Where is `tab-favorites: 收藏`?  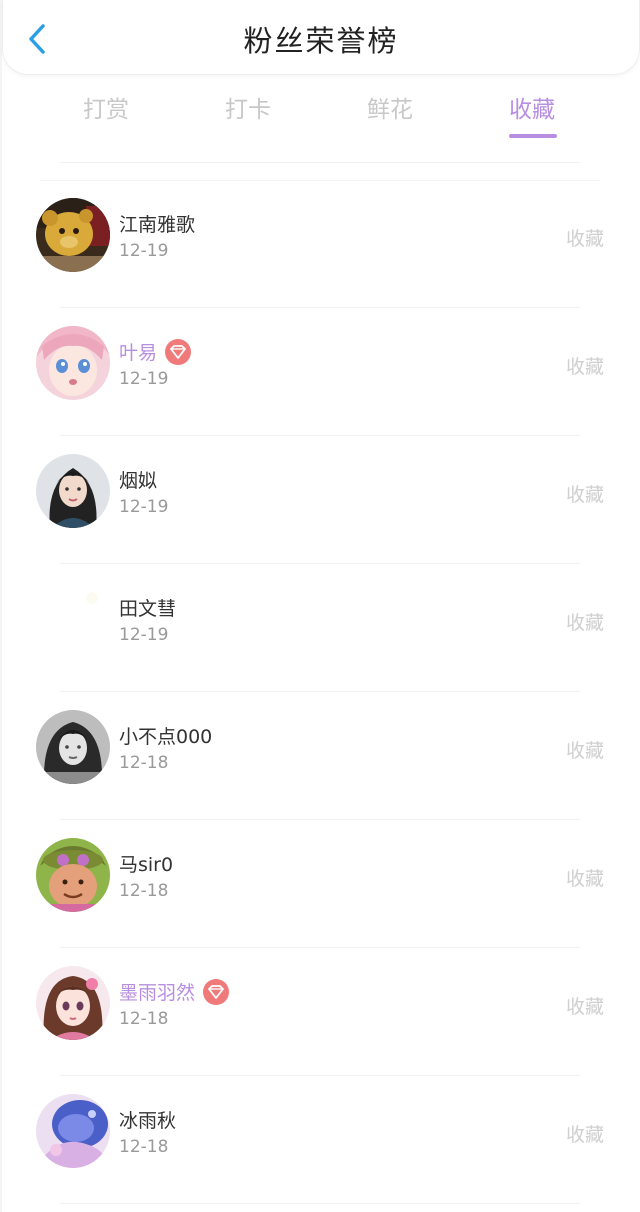
tab-favorites: 收藏 is located at coordinates (532, 114).